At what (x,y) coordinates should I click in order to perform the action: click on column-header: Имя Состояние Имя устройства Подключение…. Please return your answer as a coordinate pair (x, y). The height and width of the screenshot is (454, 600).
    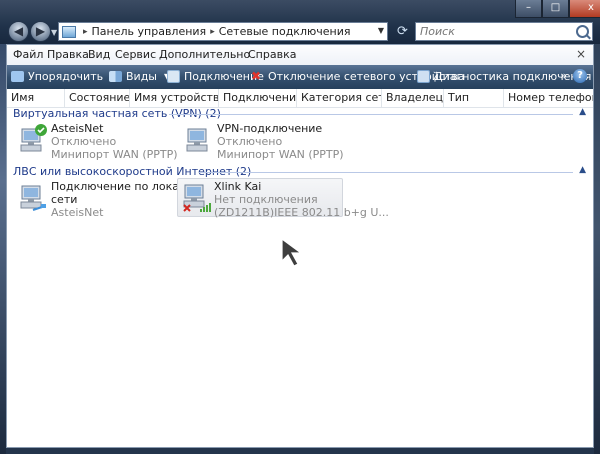
    Looking at the image, I should click on (300, 98).